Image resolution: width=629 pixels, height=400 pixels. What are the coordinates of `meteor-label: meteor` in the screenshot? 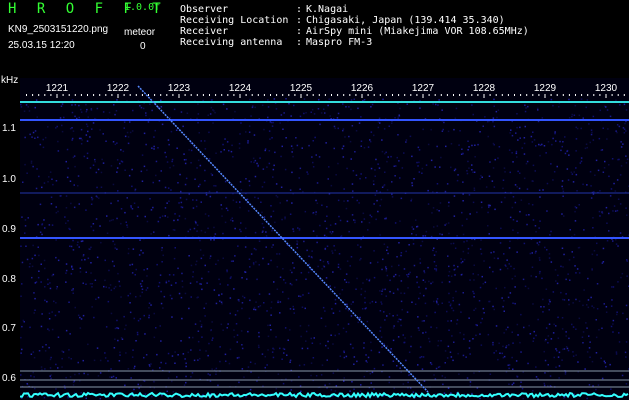 It's located at (140, 32).